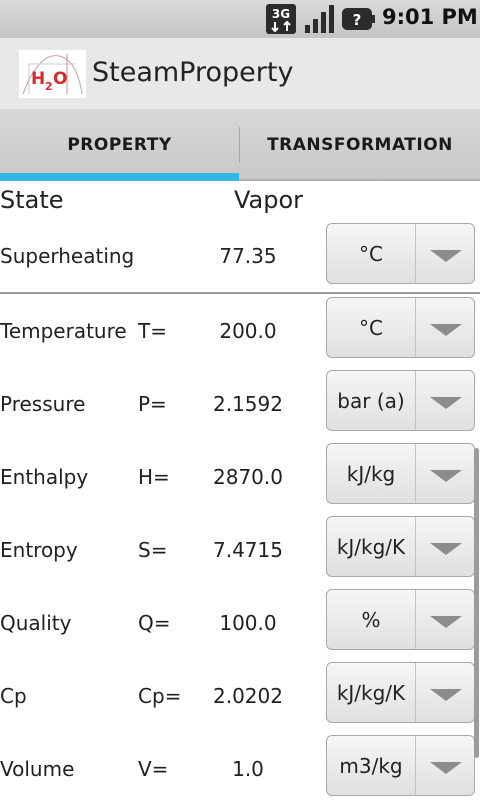 Image resolution: width=480 pixels, height=800 pixels. I want to click on spinner-selected-value: kJ/kg, so click(371, 473).